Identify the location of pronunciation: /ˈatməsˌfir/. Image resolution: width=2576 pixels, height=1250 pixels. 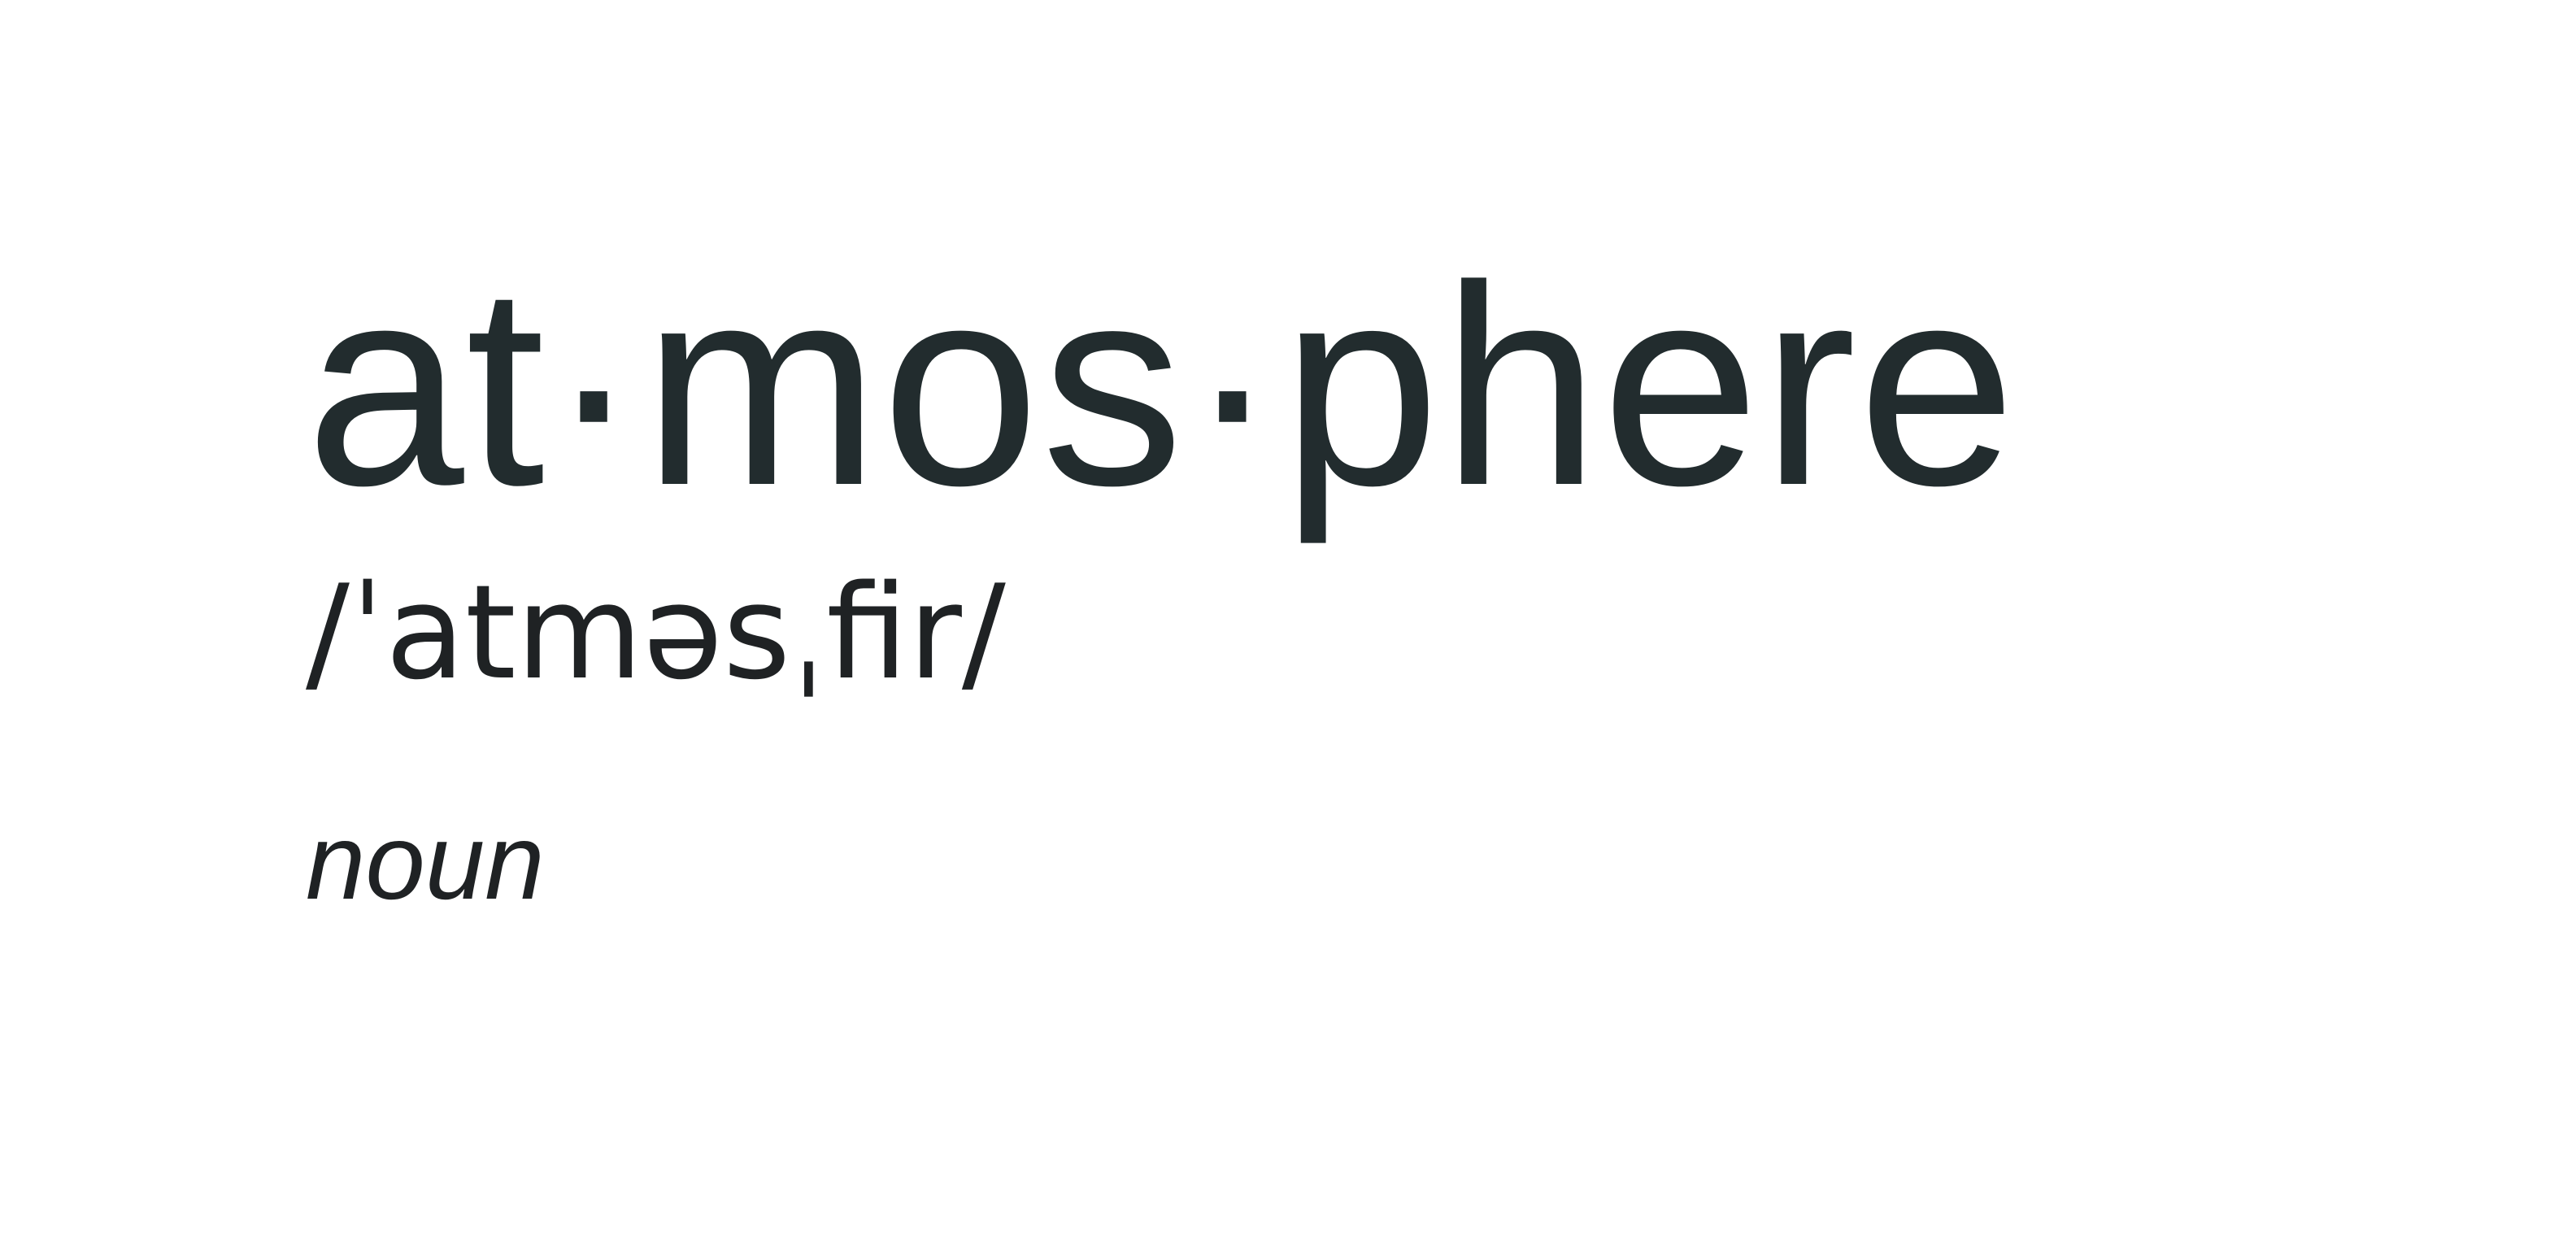
(656, 632).